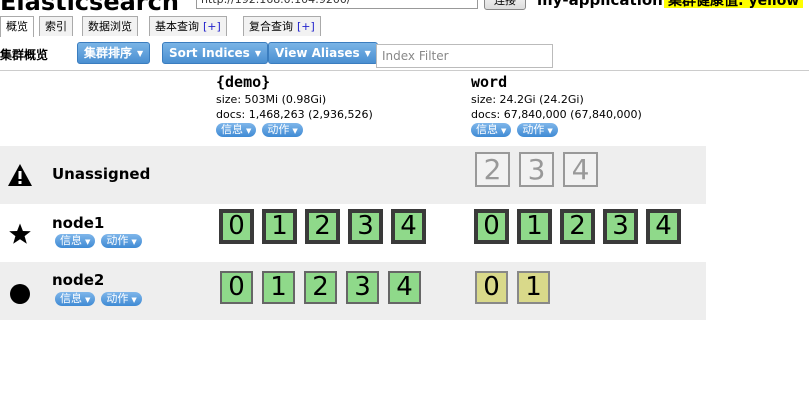  Describe the element at coordinates (362, 287) in the screenshot. I see `shard-replica: 3` at that location.